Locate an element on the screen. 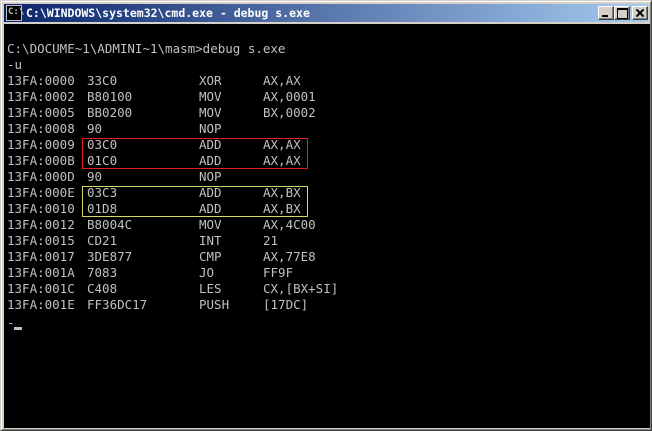 The height and width of the screenshot is (431, 652). operands: FF9F is located at coordinates (278, 272).